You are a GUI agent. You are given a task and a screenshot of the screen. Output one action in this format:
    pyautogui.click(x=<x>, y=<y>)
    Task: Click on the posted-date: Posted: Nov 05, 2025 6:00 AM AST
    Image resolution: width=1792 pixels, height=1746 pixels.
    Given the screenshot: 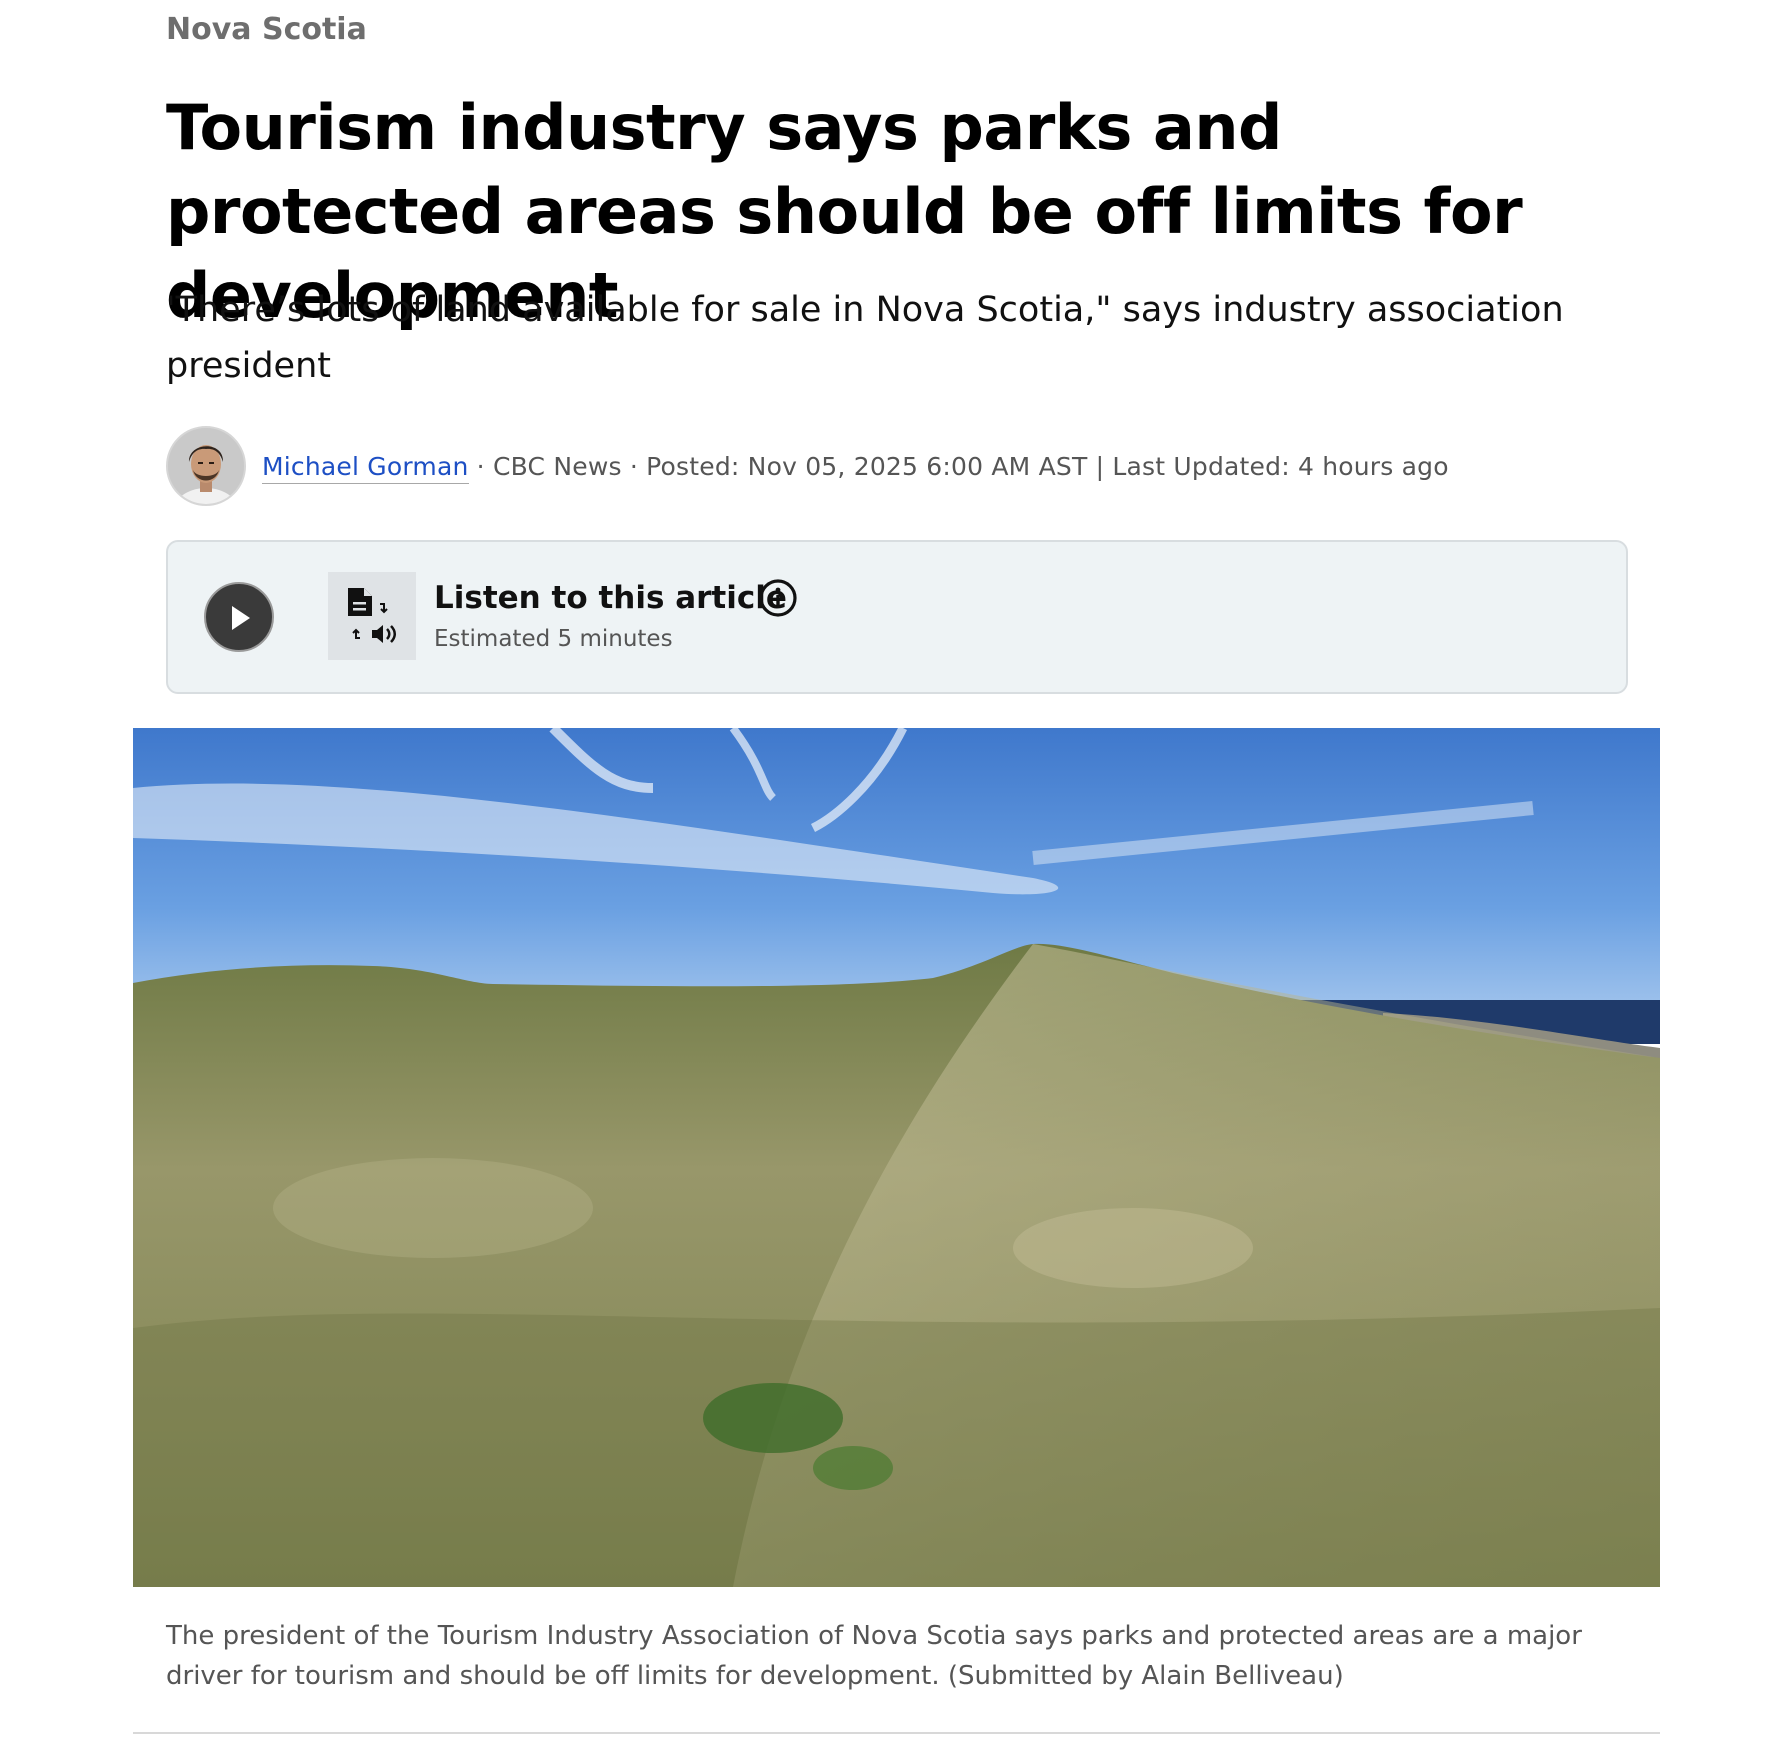 What is the action you would take?
    pyautogui.click(x=867, y=466)
    